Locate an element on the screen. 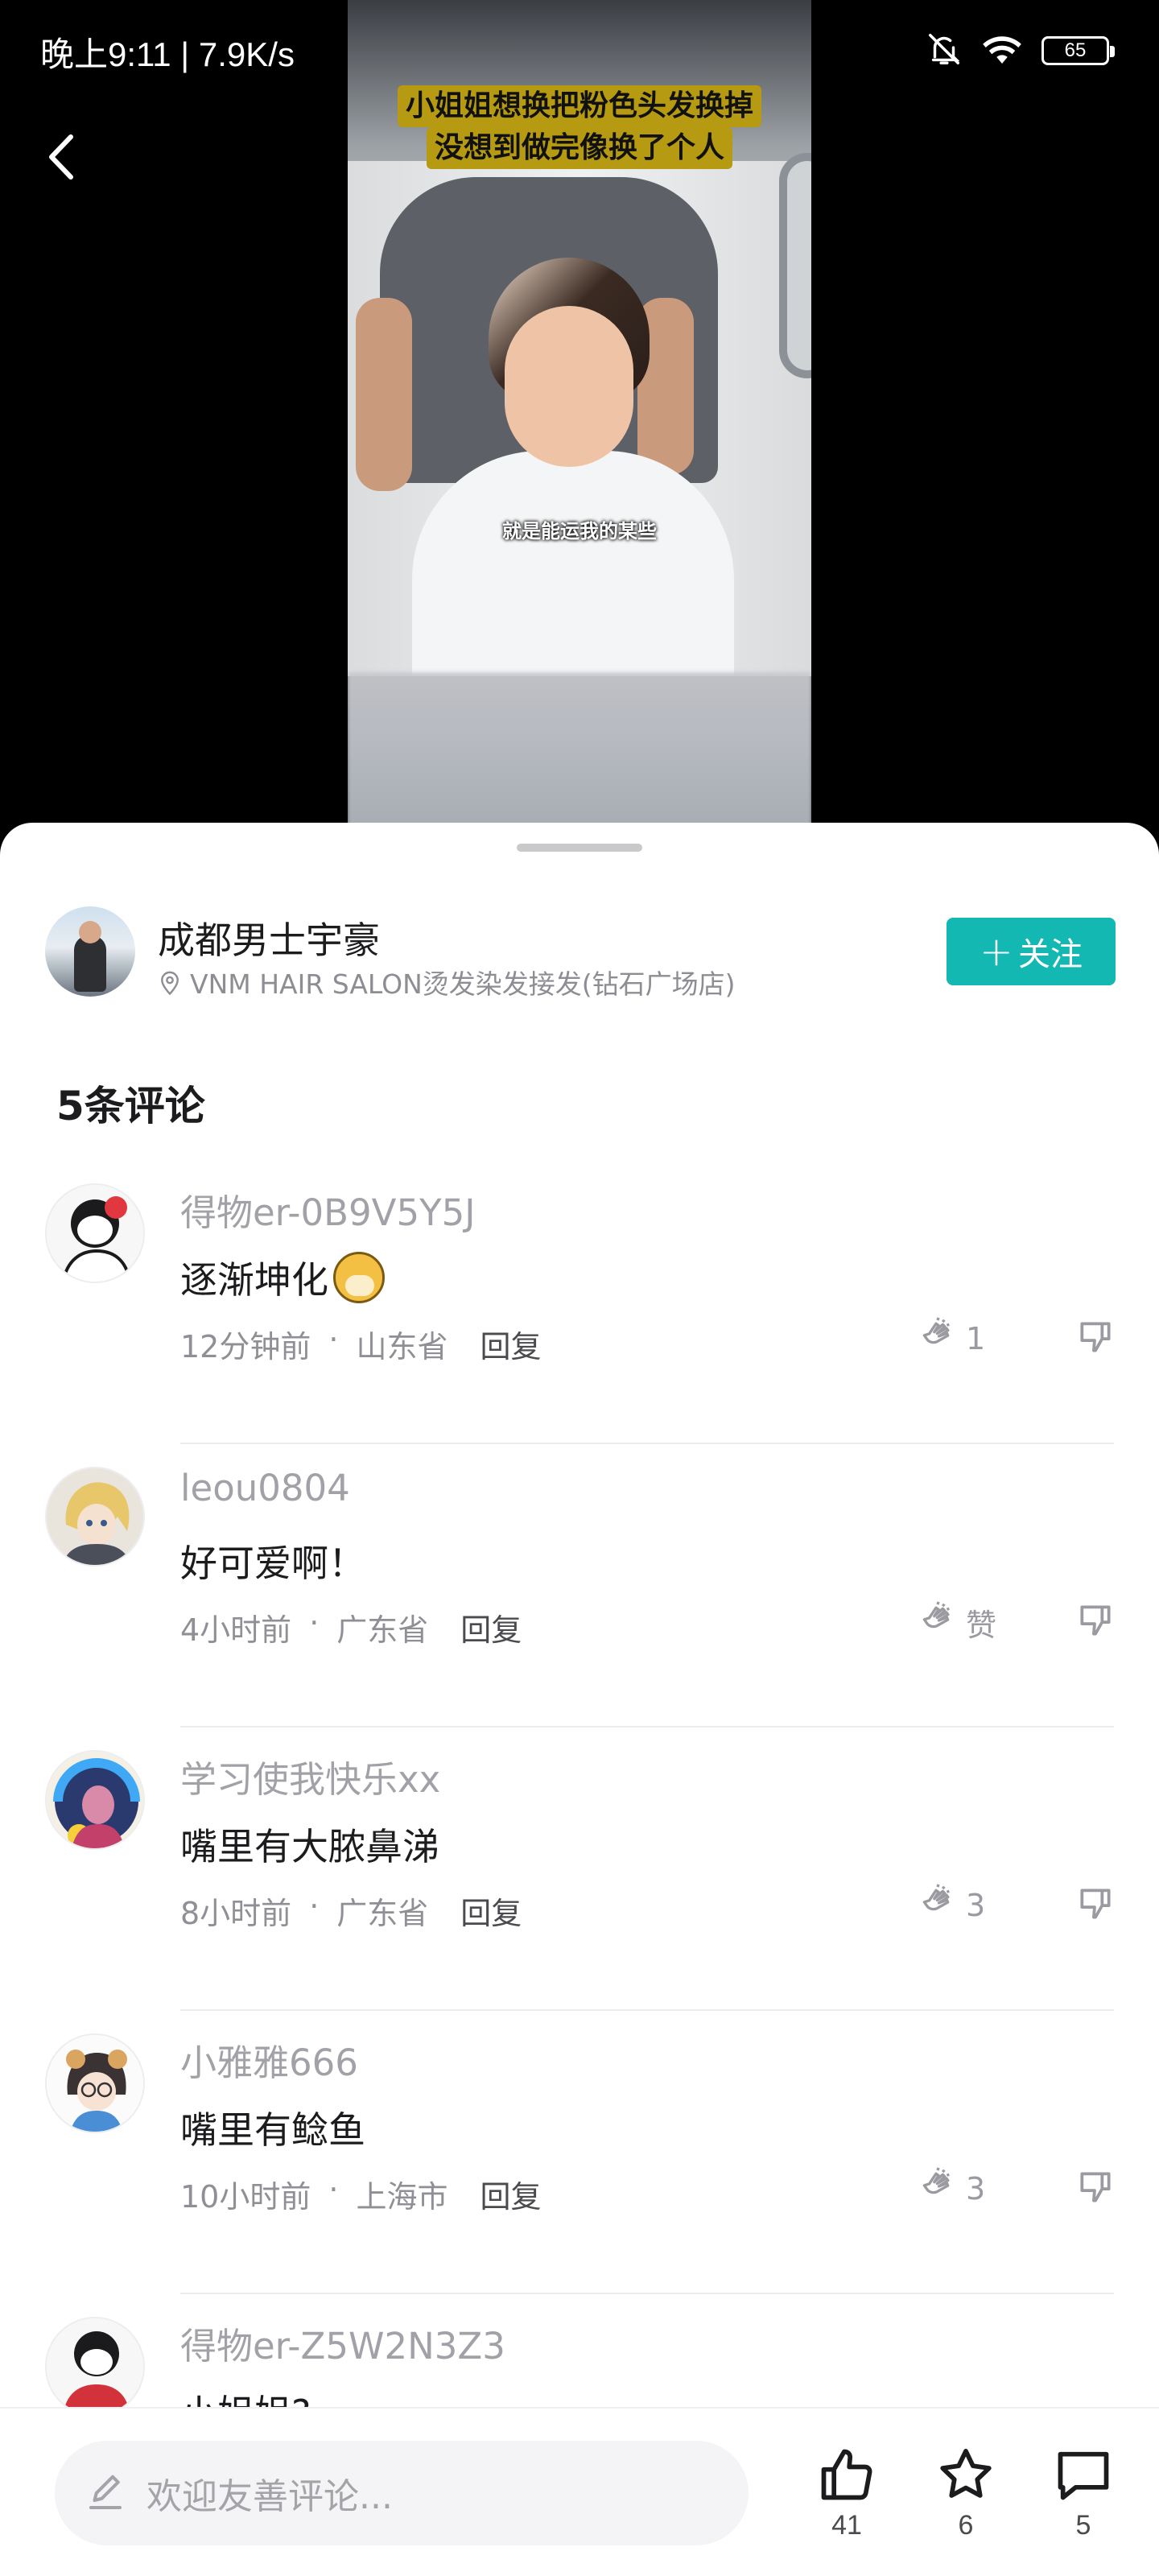  video-shirt is located at coordinates (573, 563).